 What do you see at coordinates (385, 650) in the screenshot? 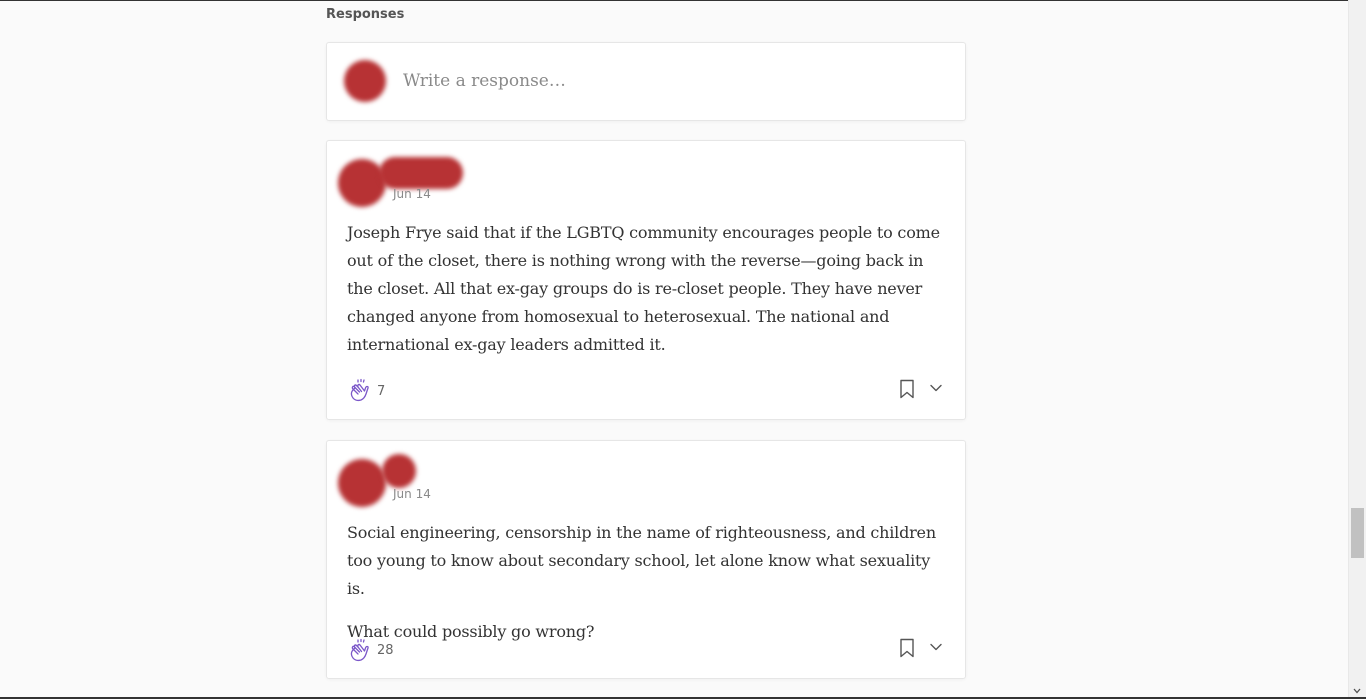
I see `clap-count: 28` at bounding box center [385, 650].